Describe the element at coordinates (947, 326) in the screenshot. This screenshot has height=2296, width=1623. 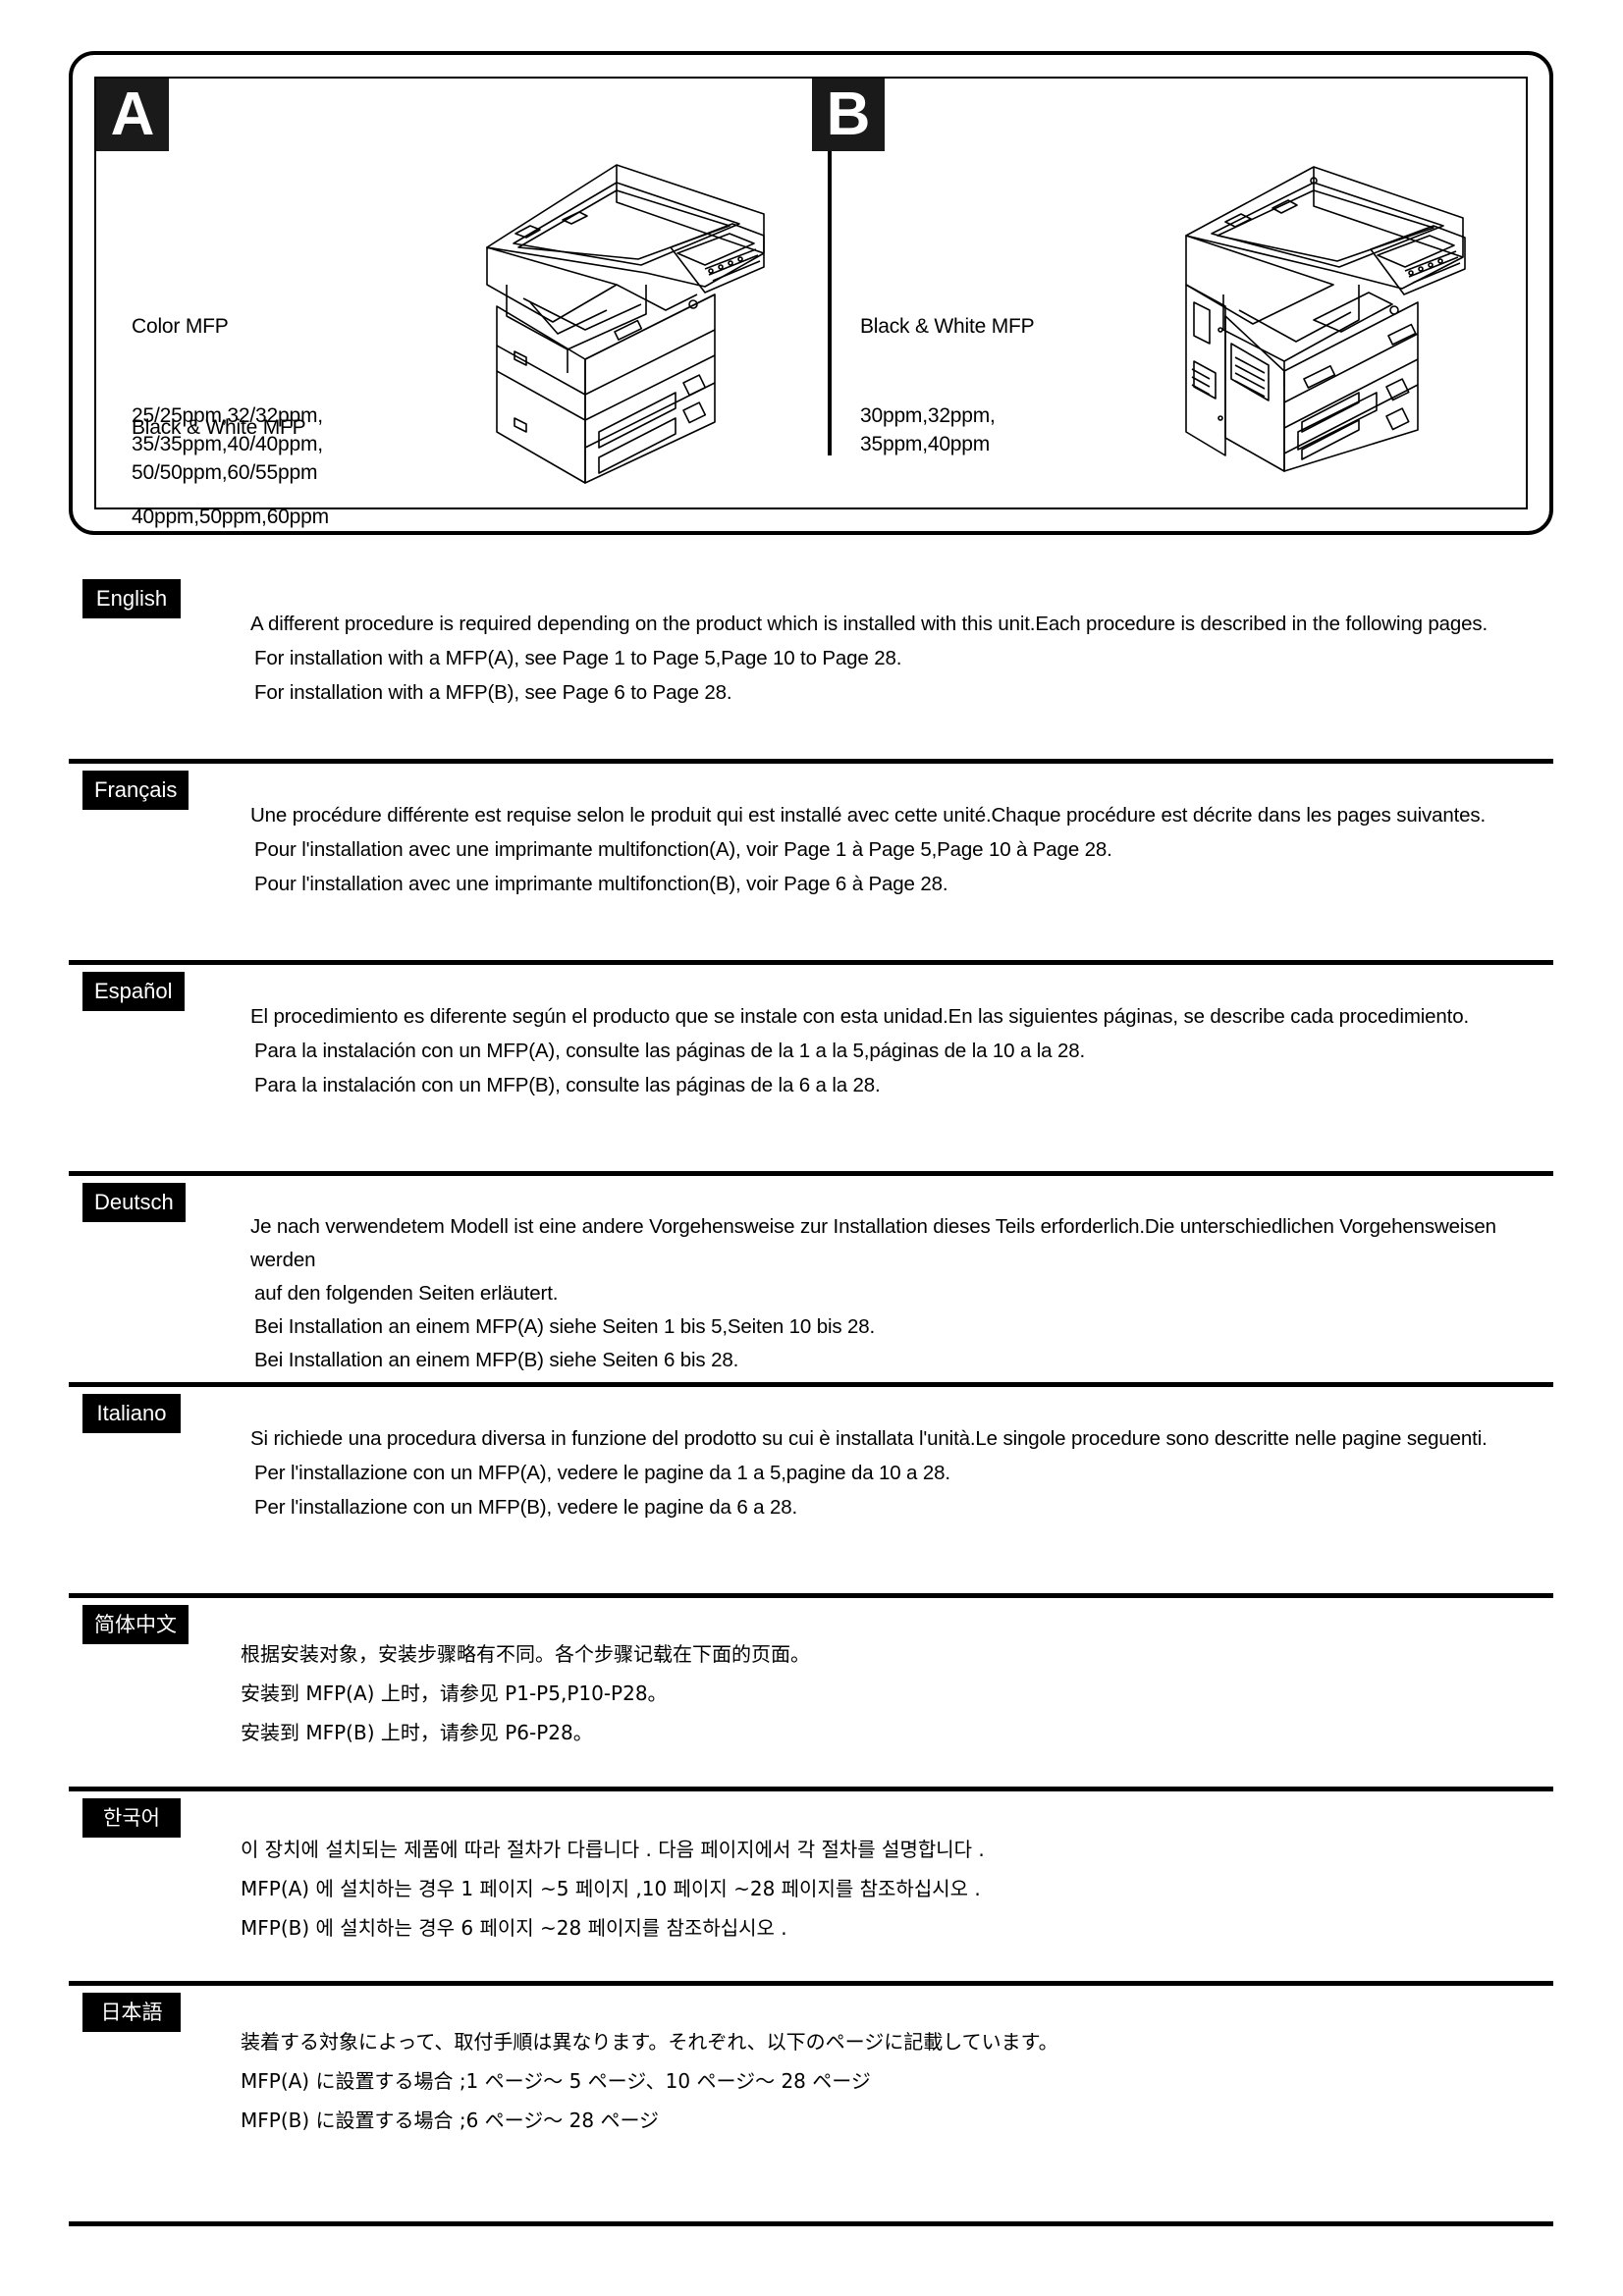
I see `panel-b-bw-title: Black & White MFP` at that location.